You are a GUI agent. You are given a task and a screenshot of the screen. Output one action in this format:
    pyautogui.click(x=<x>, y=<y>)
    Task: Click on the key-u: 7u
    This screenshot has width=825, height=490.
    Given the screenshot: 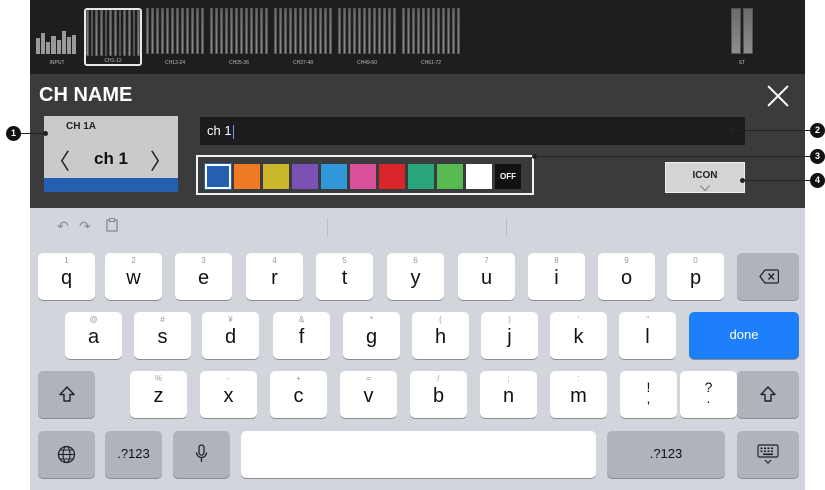 What is the action you would take?
    pyautogui.click(x=486, y=276)
    